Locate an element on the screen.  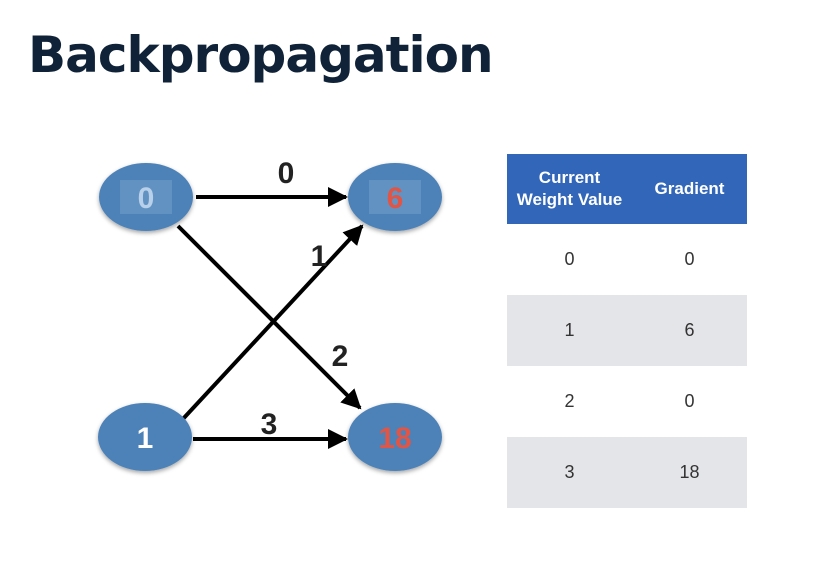
table-row: 1 6 is located at coordinates (627, 330).